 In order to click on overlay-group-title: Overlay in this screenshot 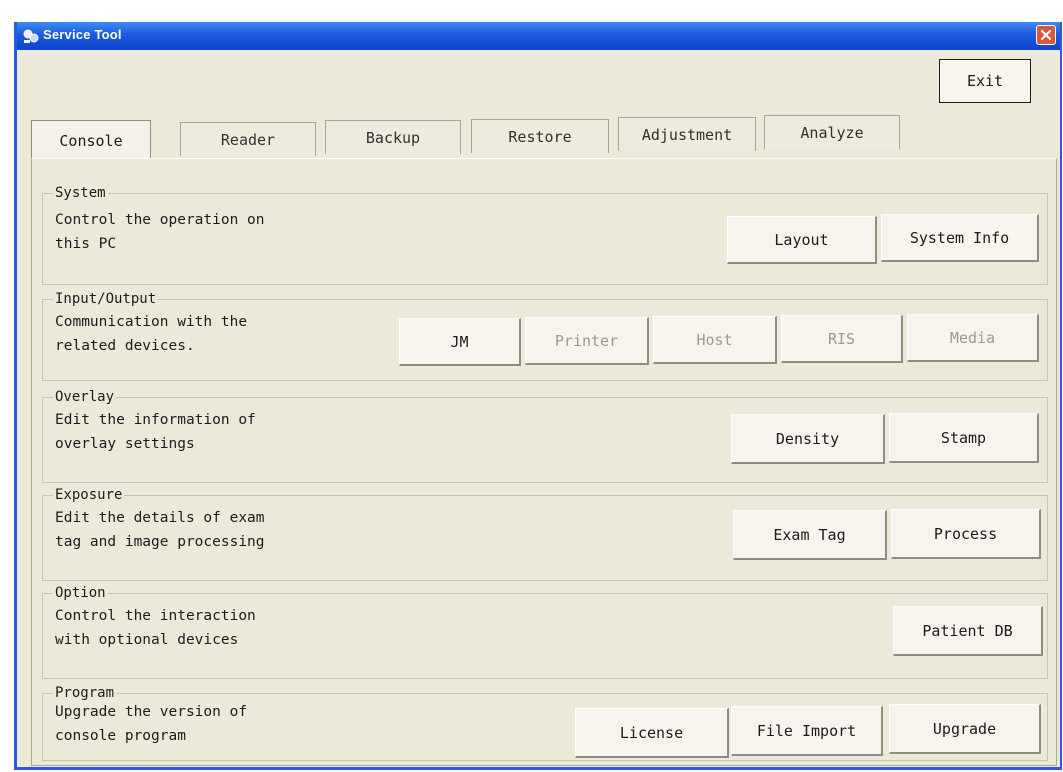, I will do `click(85, 397)`.